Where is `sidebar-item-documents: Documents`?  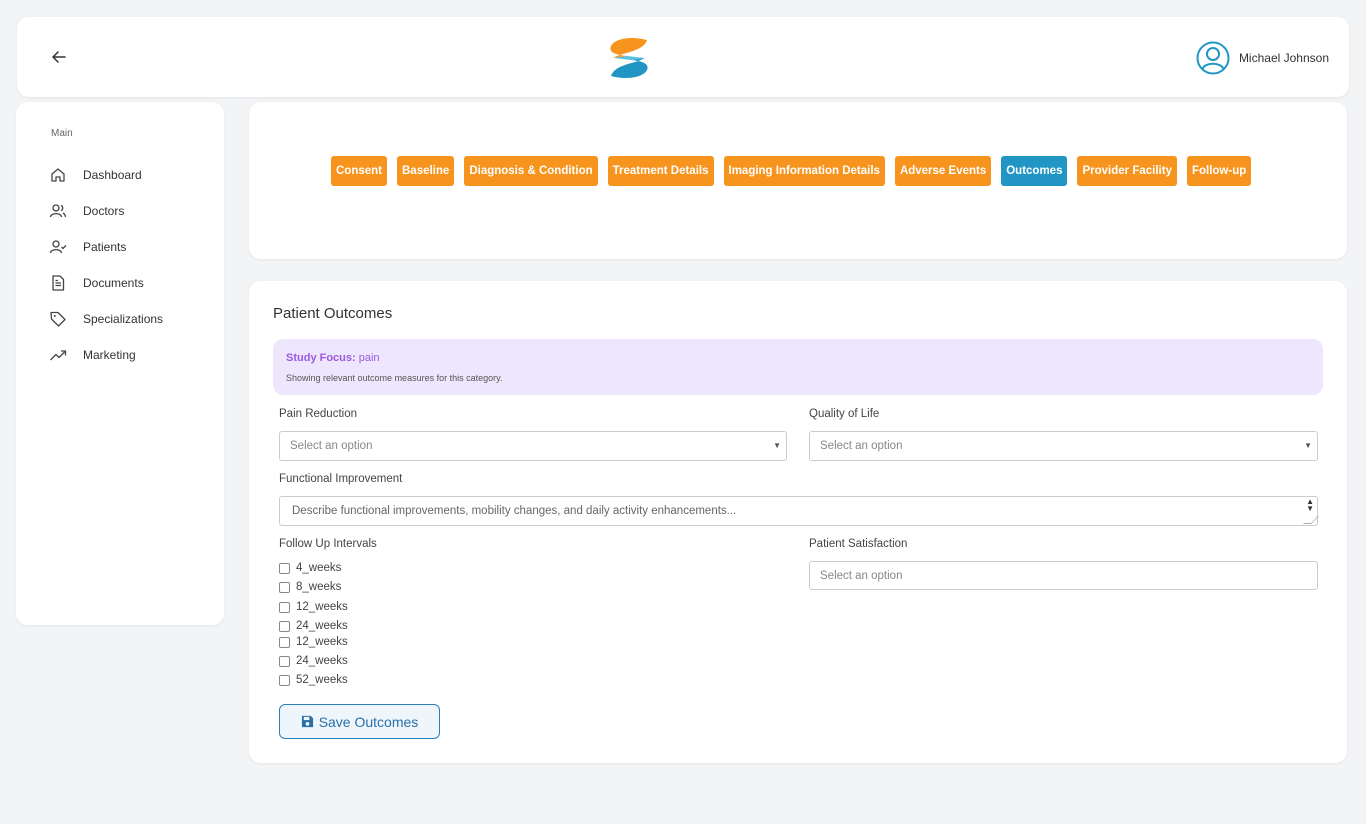
sidebar-item-documents: Documents is located at coordinates (106, 283).